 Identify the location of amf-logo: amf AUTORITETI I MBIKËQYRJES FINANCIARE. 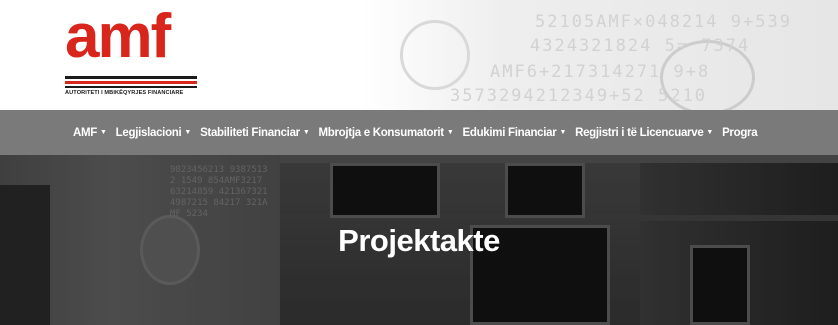
(131, 53).